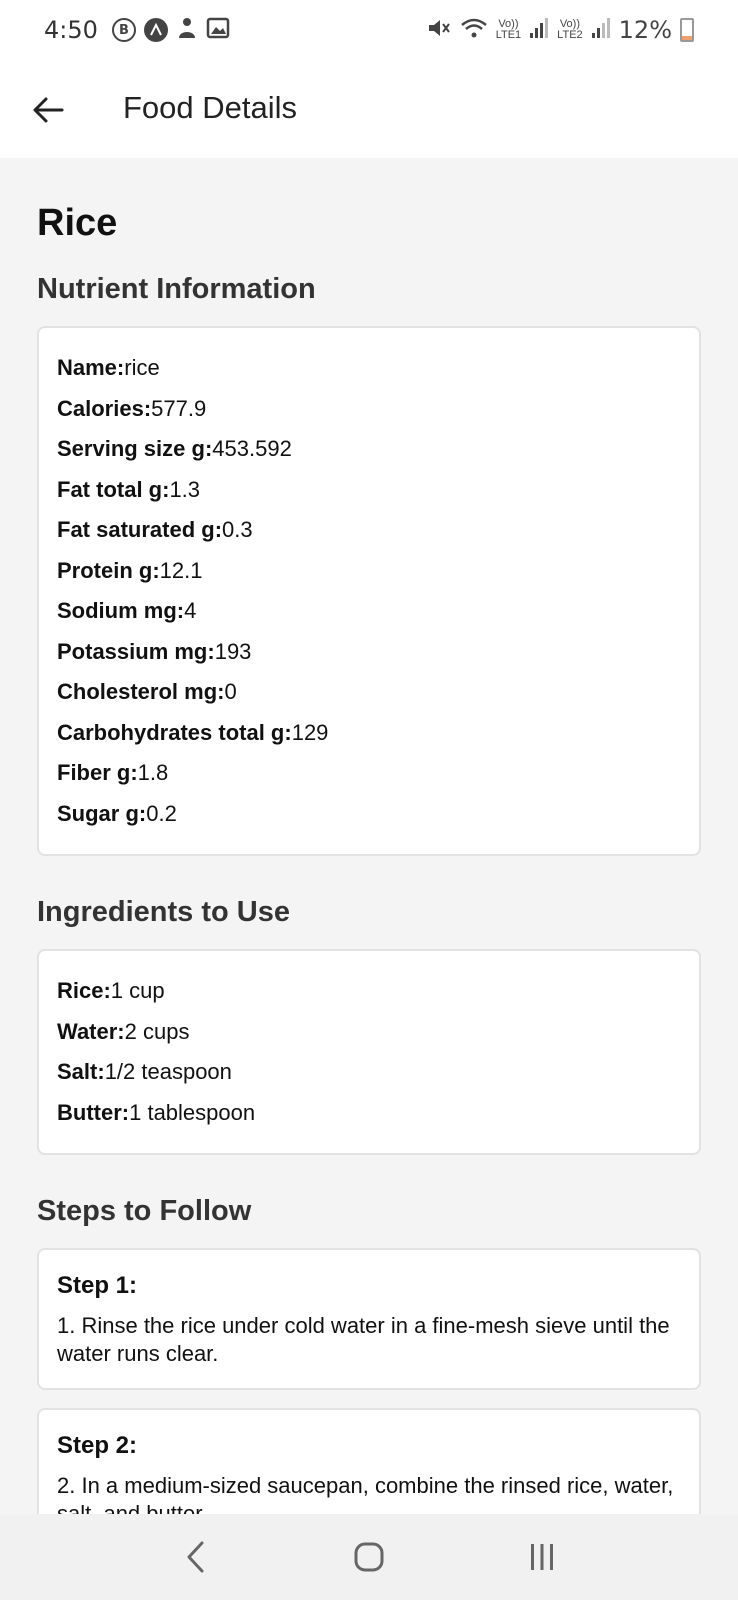 This screenshot has height=1600, width=738. What do you see at coordinates (121, 610) in the screenshot?
I see `nutrient-label: Sodium mg:` at bounding box center [121, 610].